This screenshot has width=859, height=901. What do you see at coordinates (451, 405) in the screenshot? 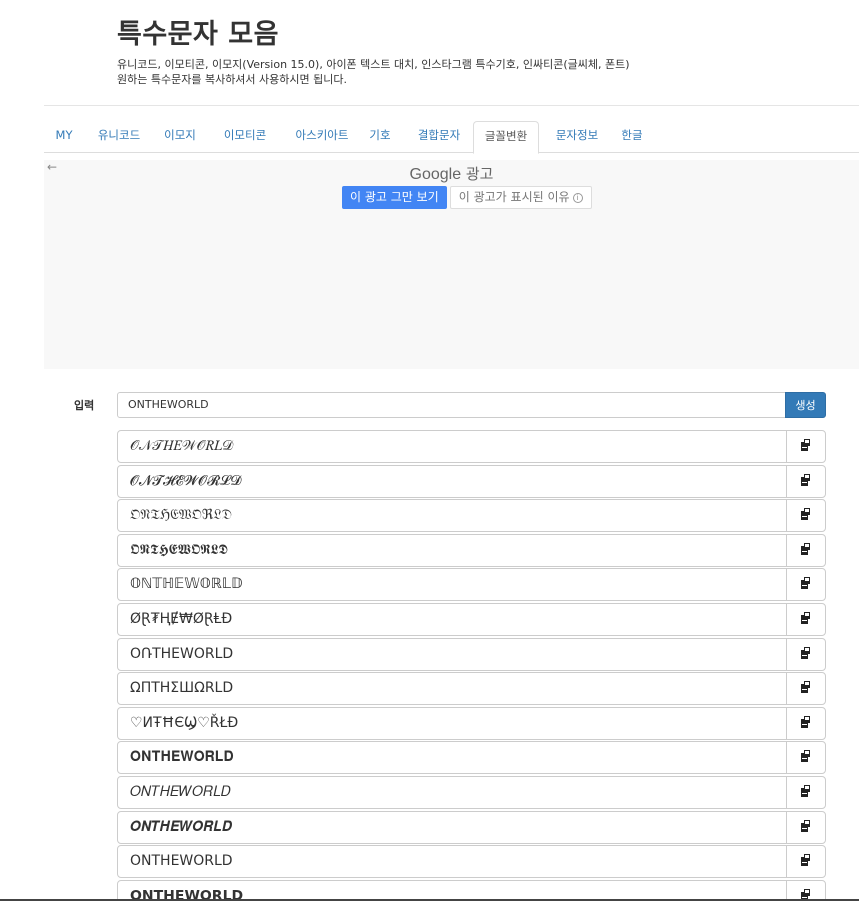
I see `text-input: ONTHEWORLD` at bounding box center [451, 405].